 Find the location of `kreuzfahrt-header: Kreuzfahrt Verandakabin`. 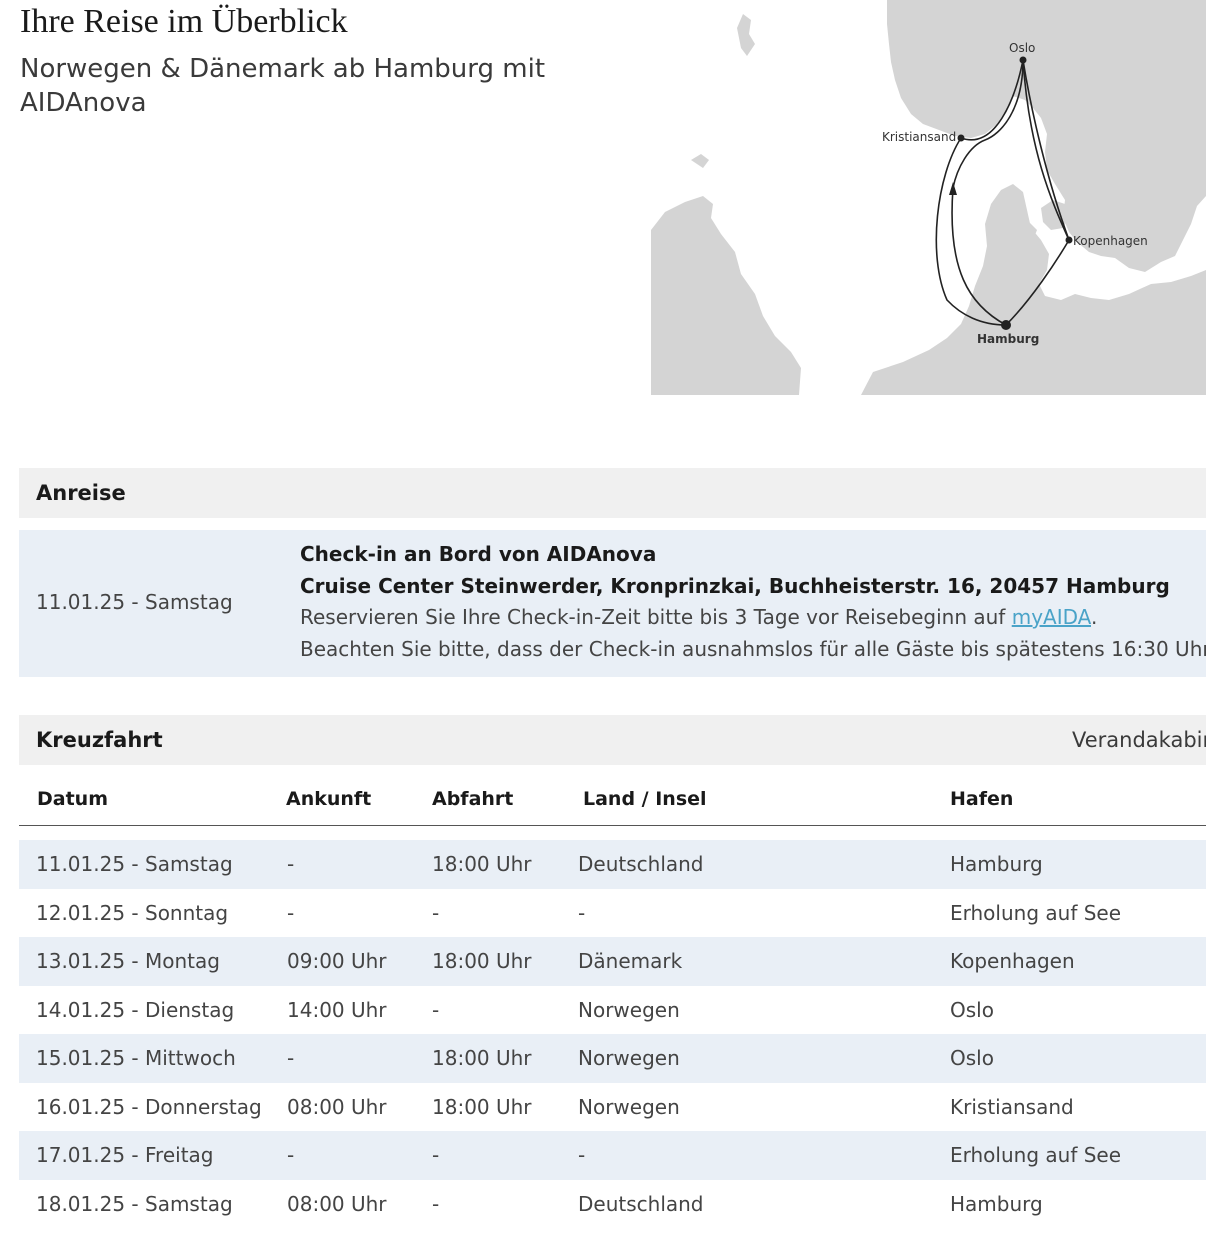

kreuzfahrt-header: Kreuzfahrt Verandakabin is located at coordinates (612, 740).